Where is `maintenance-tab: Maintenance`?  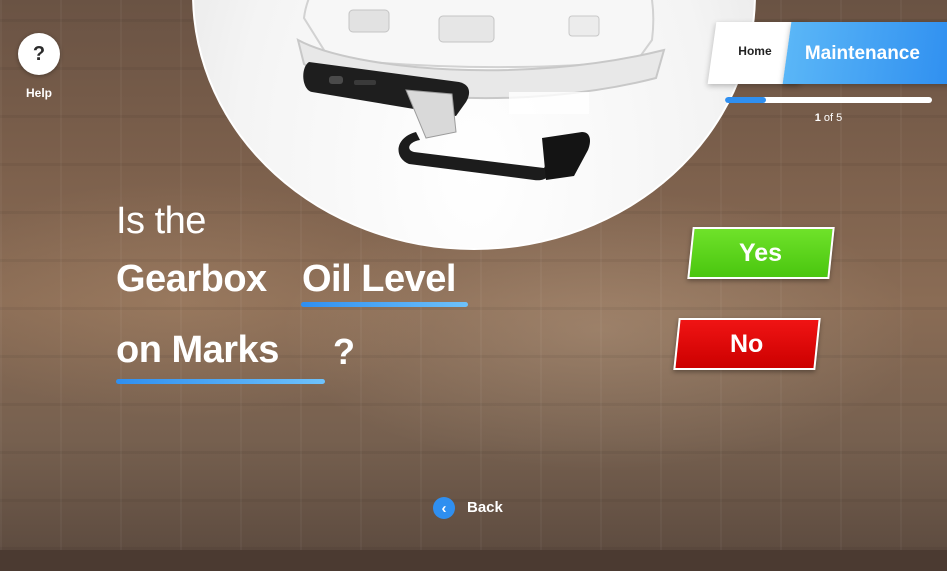 maintenance-tab: Maintenance is located at coordinates (864, 53).